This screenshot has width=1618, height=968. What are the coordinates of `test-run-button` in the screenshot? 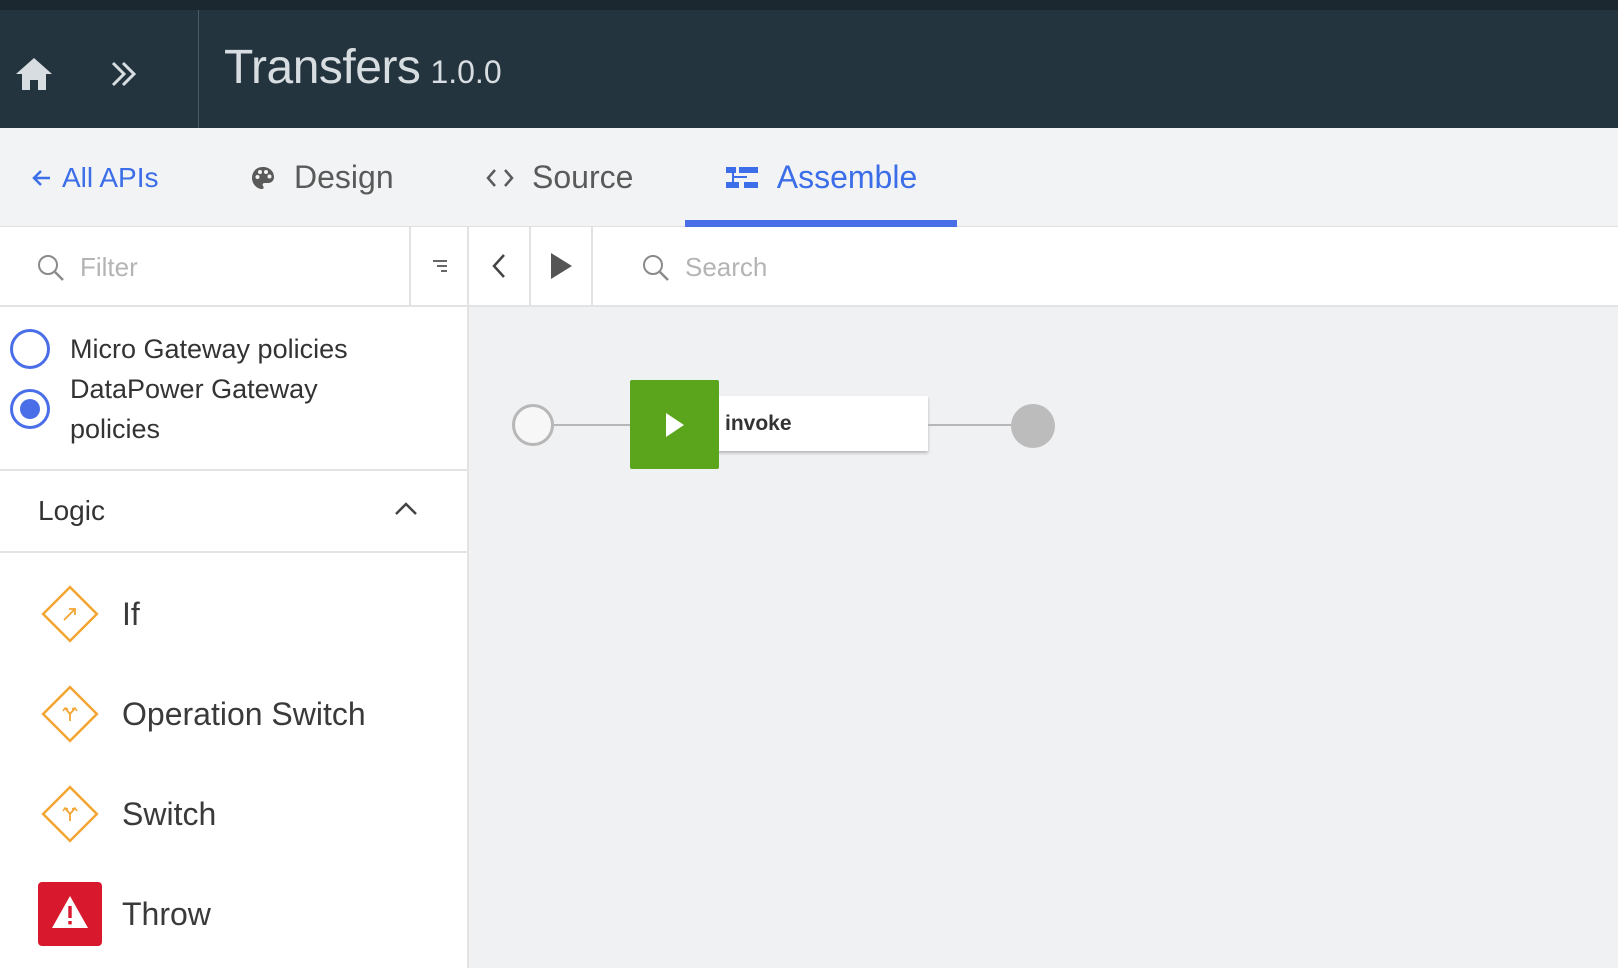 It's located at (562, 266).